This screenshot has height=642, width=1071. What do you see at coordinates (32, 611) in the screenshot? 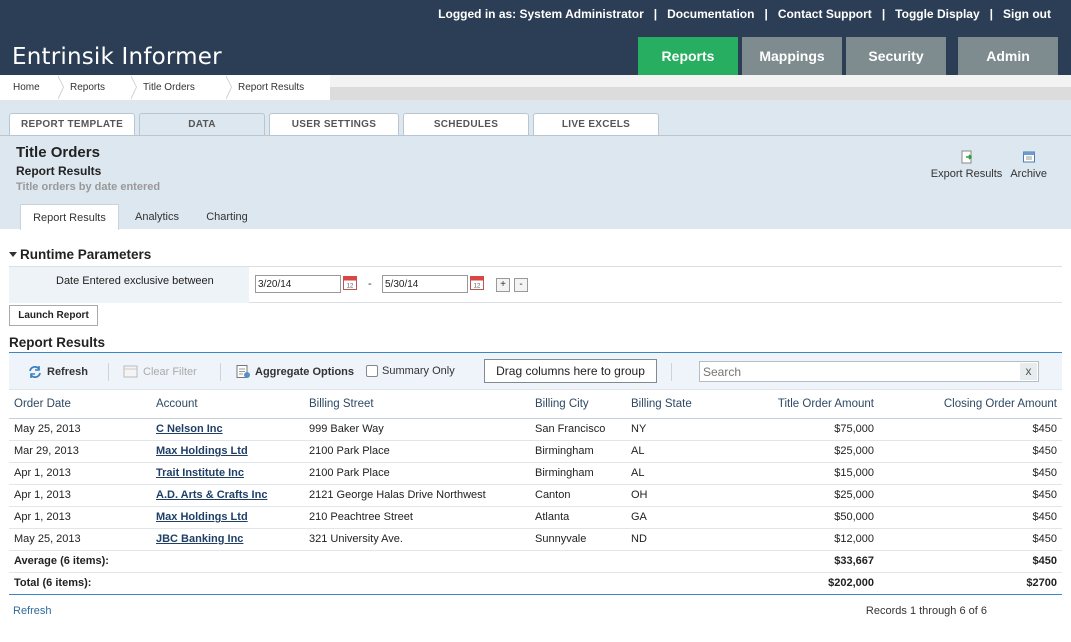
I see `footer-refresh-link: Refresh` at bounding box center [32, 611].